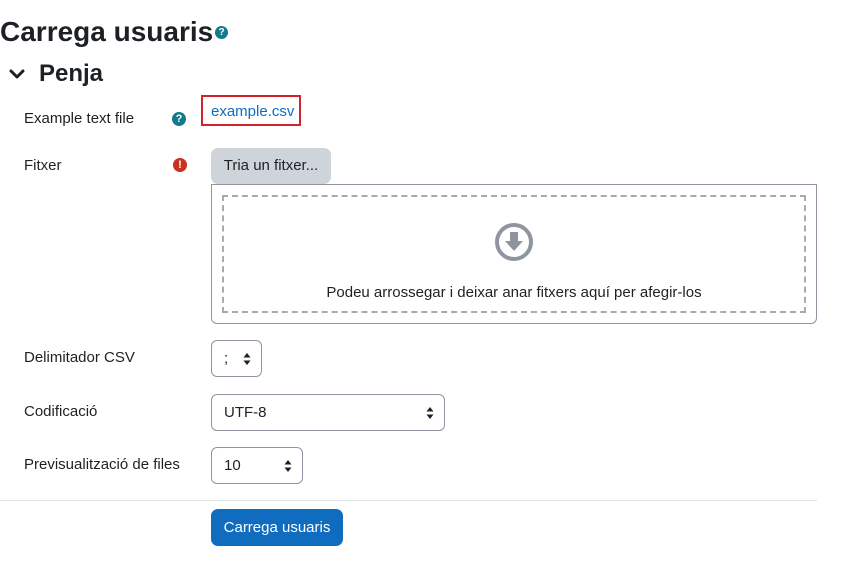 The height and width of the screenshot is (561, 849). Describe the element at coordinates (17, 74) in the screenshot. I see `chevron-down-icon` at that location.